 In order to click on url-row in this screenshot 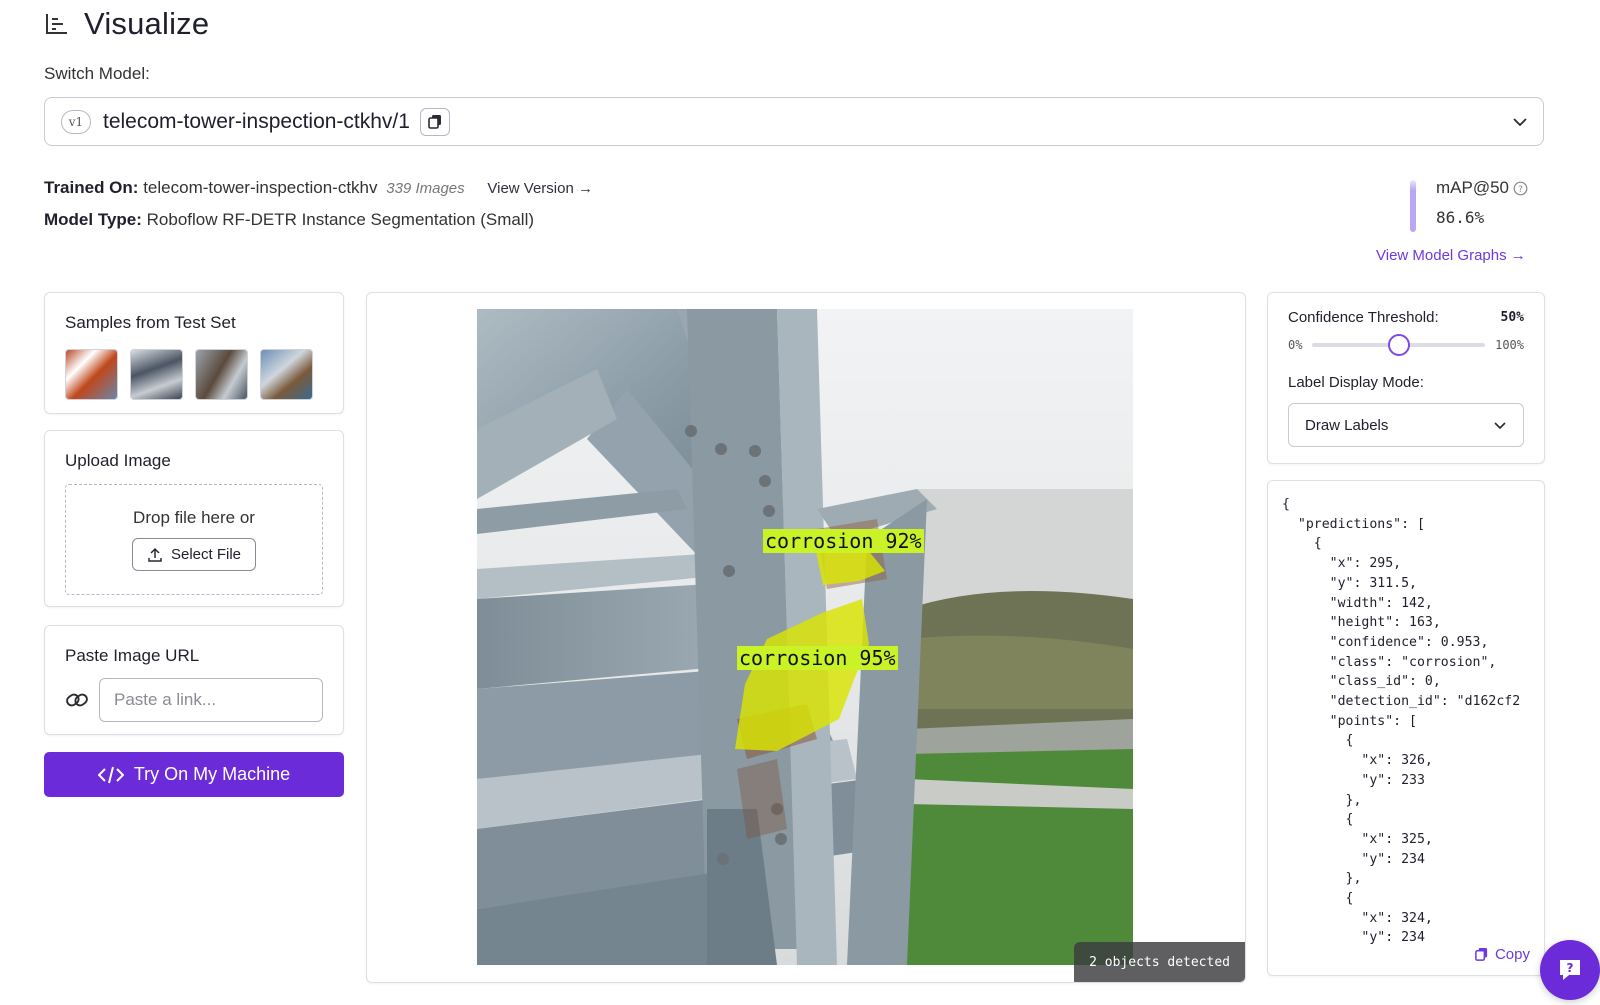, I will do `click(194, 700)`.